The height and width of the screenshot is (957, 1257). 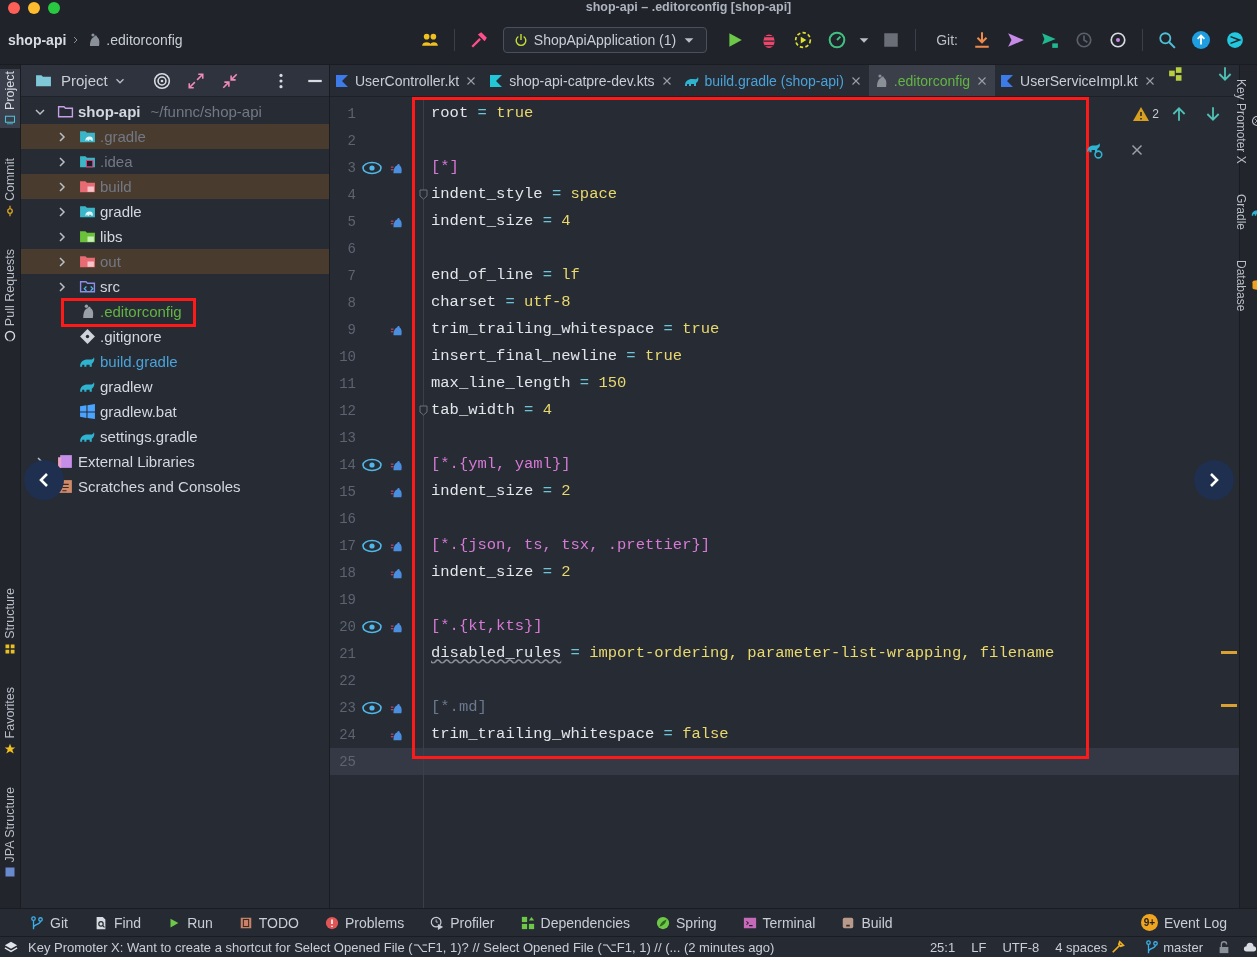 What do you see at coordinates (34, 8) in the screenshot?
I see `minimize-button` at bounding box center [34, 8].